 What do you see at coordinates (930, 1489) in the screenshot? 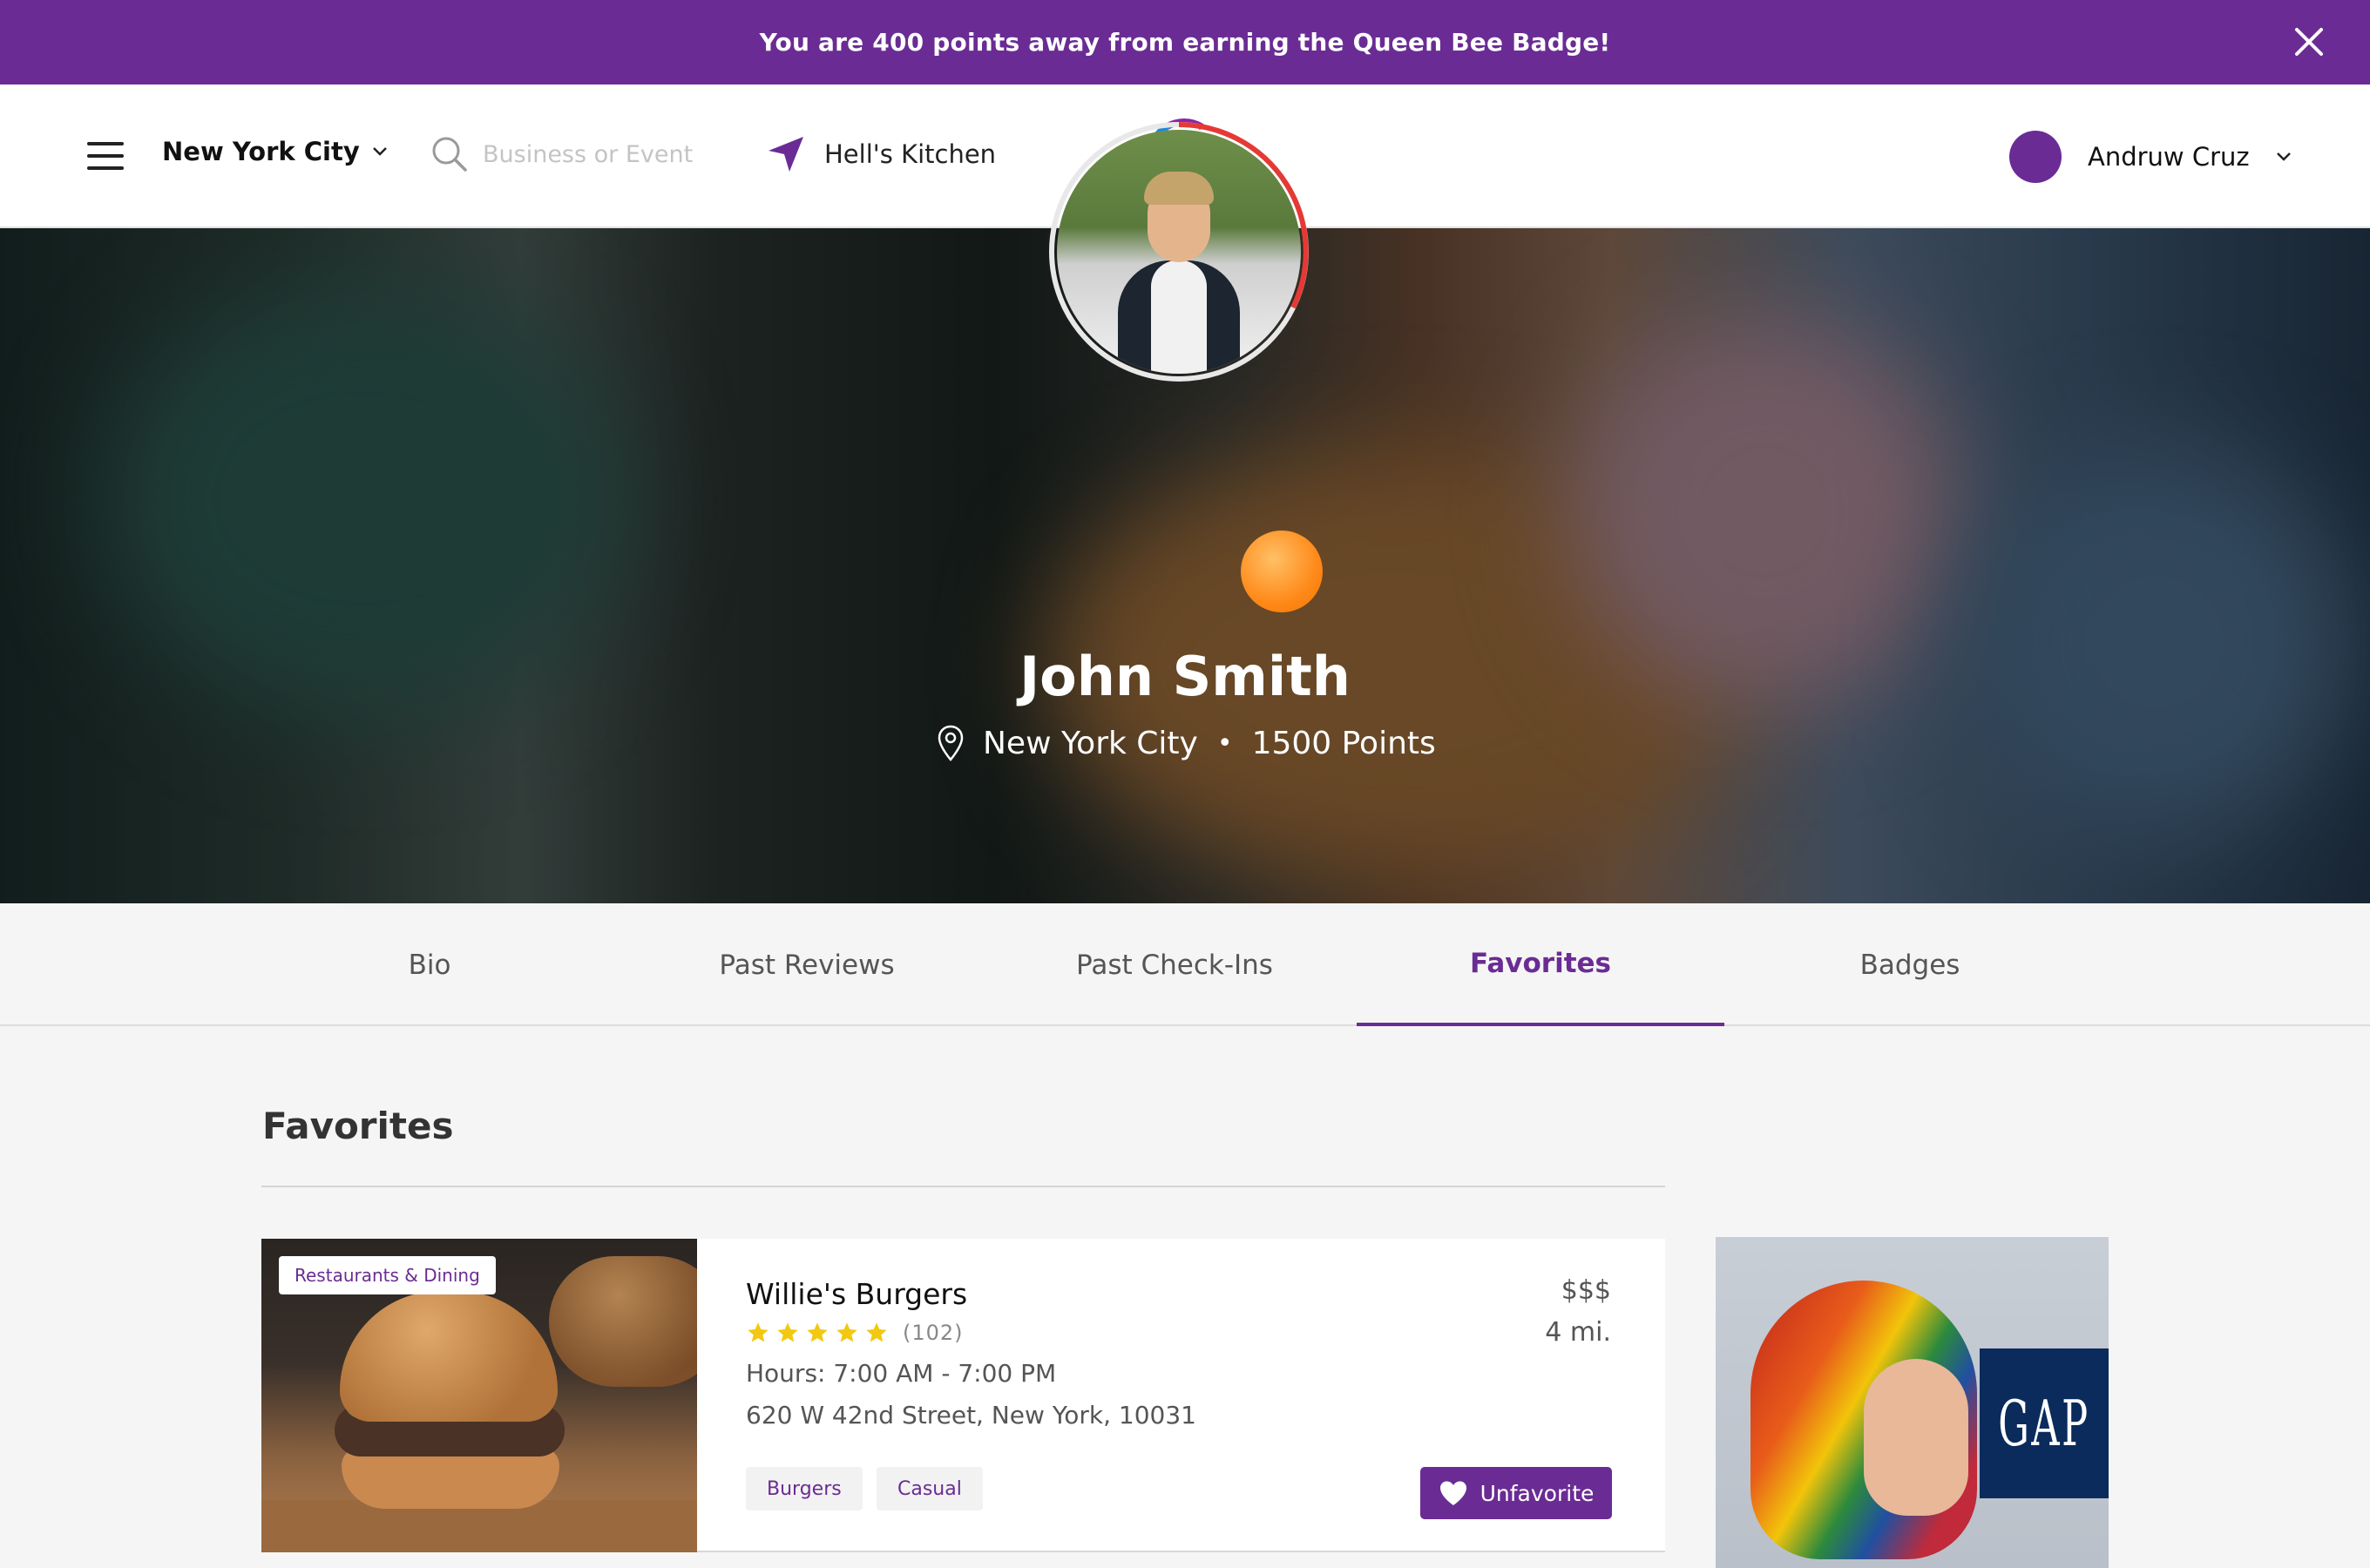
I see `tag-casual: Casual` at bounding box center [930, 1489].